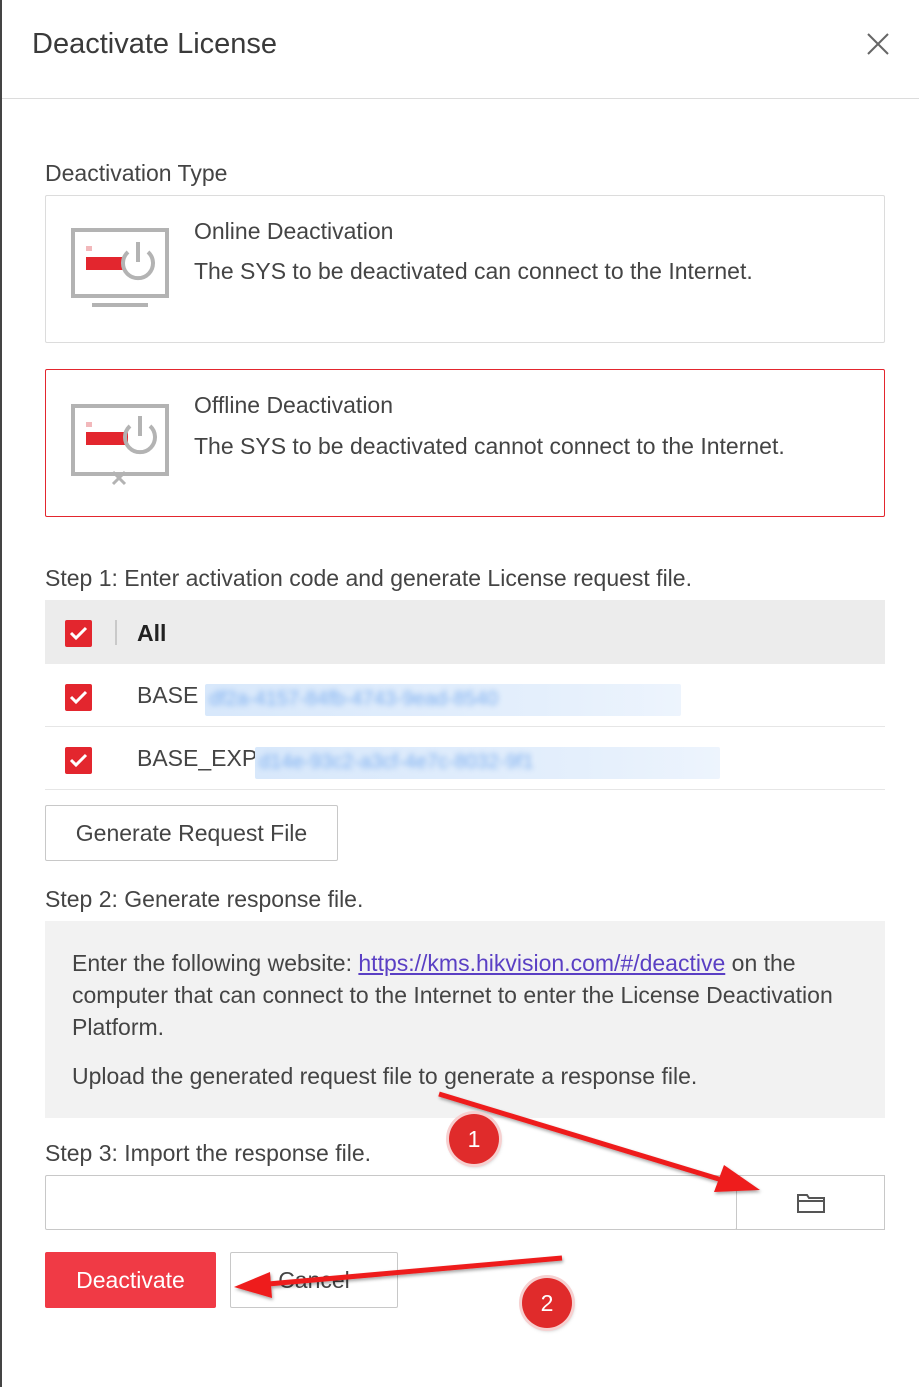 Image resolution: width=919 pixels, height=1387 pixels. What do you see at coordinates (191, 833) in the screenshot?
I see `generate-request-file-button: Generate Request File` at bounding box center [191, 833].